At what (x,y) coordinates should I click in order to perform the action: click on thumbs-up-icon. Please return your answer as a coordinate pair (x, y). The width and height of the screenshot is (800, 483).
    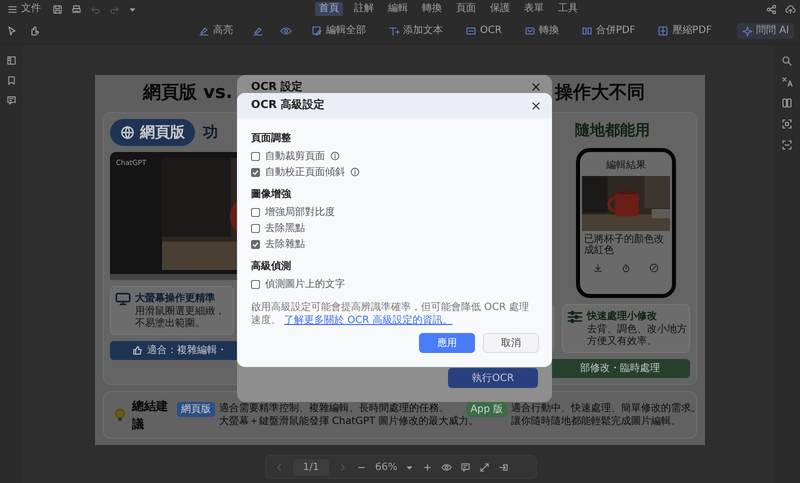
    Looking at the image, I should click on (137, 350).